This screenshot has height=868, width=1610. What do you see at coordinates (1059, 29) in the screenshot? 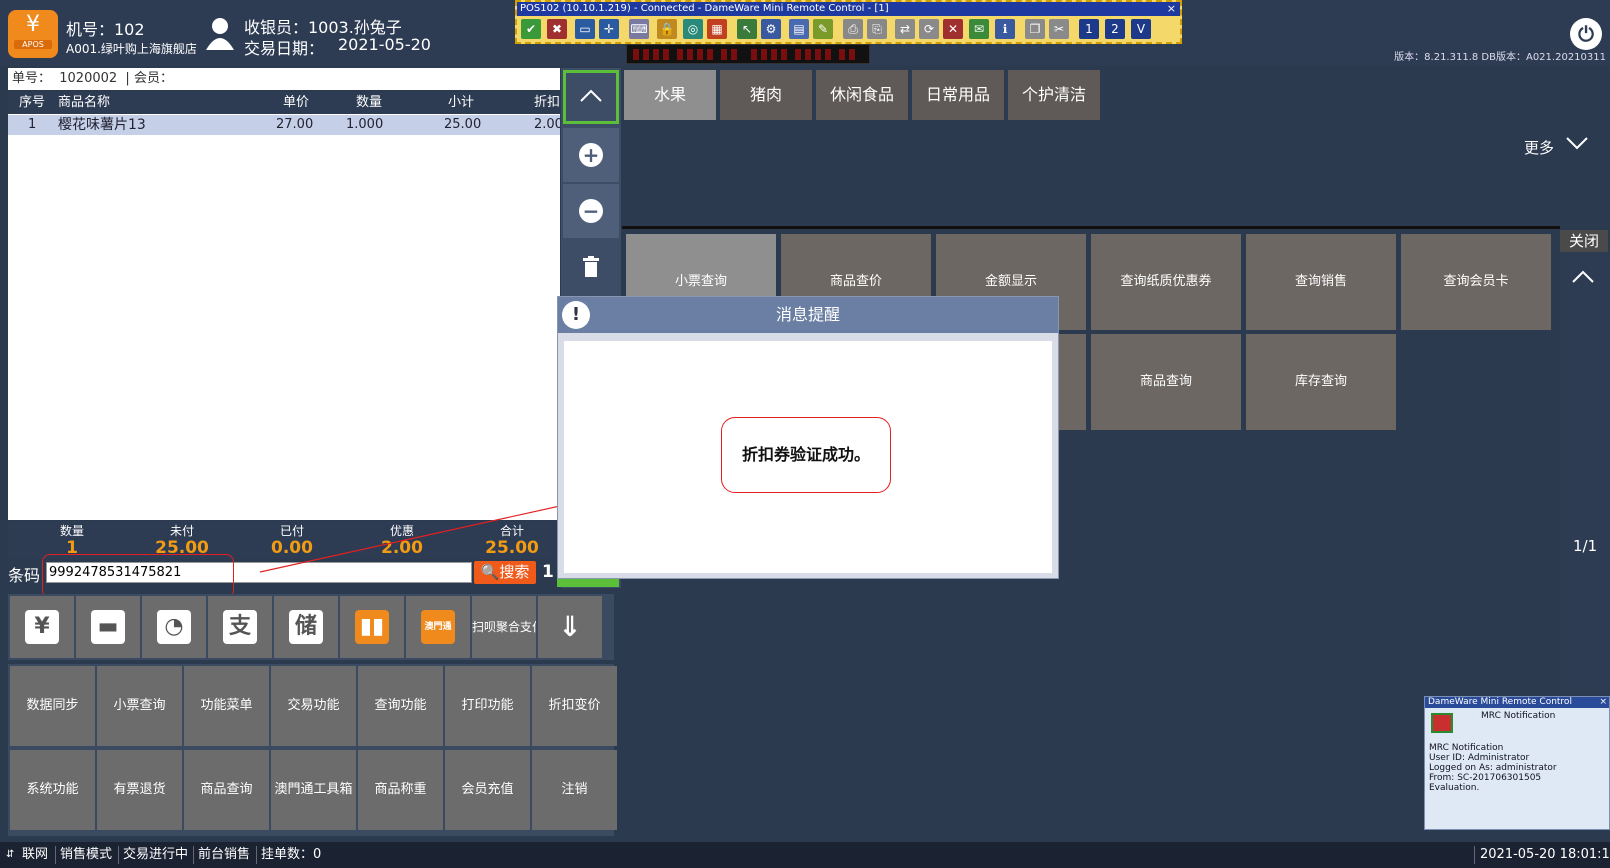
I see `clipboard-icon: ✂` at bounding box center [1059, 29].